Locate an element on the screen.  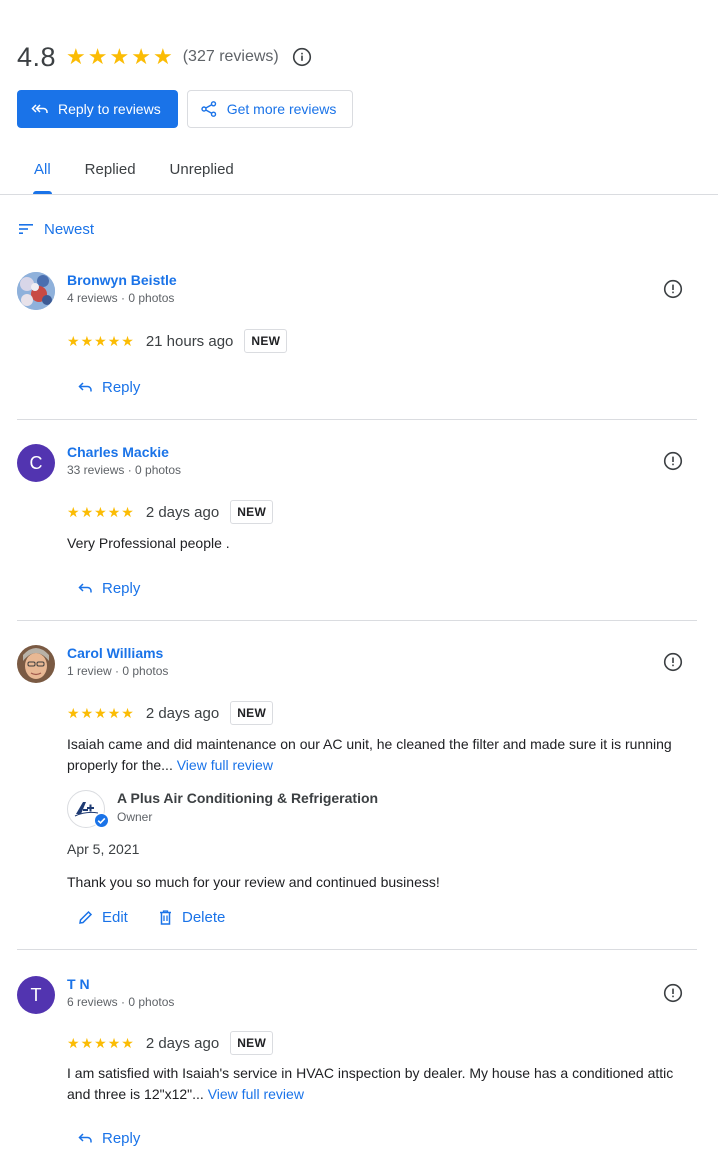
reviewer-name: T N is located at coordinates (78, 984).